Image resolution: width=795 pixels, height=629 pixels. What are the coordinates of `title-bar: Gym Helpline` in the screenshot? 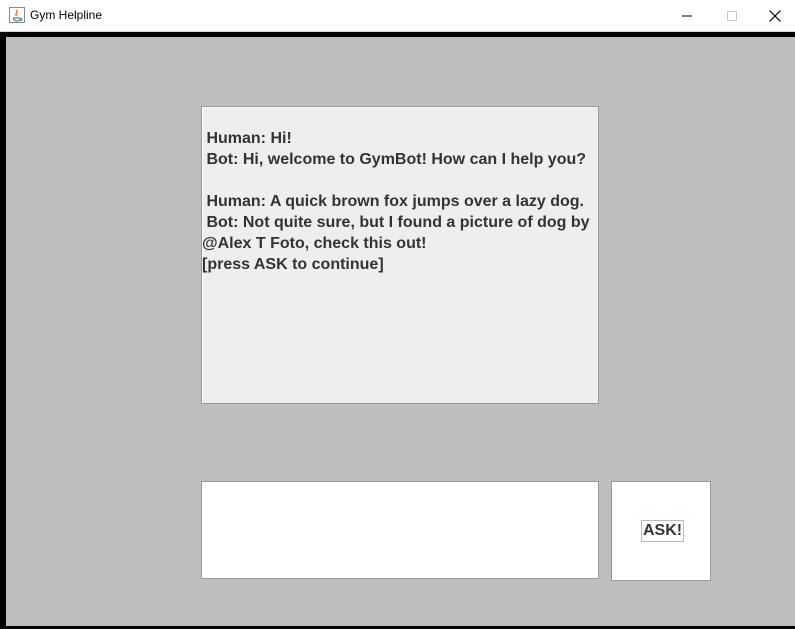 It's located at (397, 16).